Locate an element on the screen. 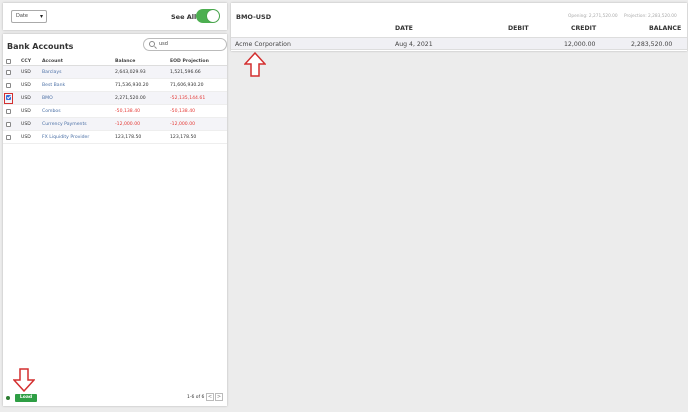 This screenshot has height=412, width=688. table-row: USD BMO 2,271,520.00 -52,135,144.61 is located at coordinates (115, 98).